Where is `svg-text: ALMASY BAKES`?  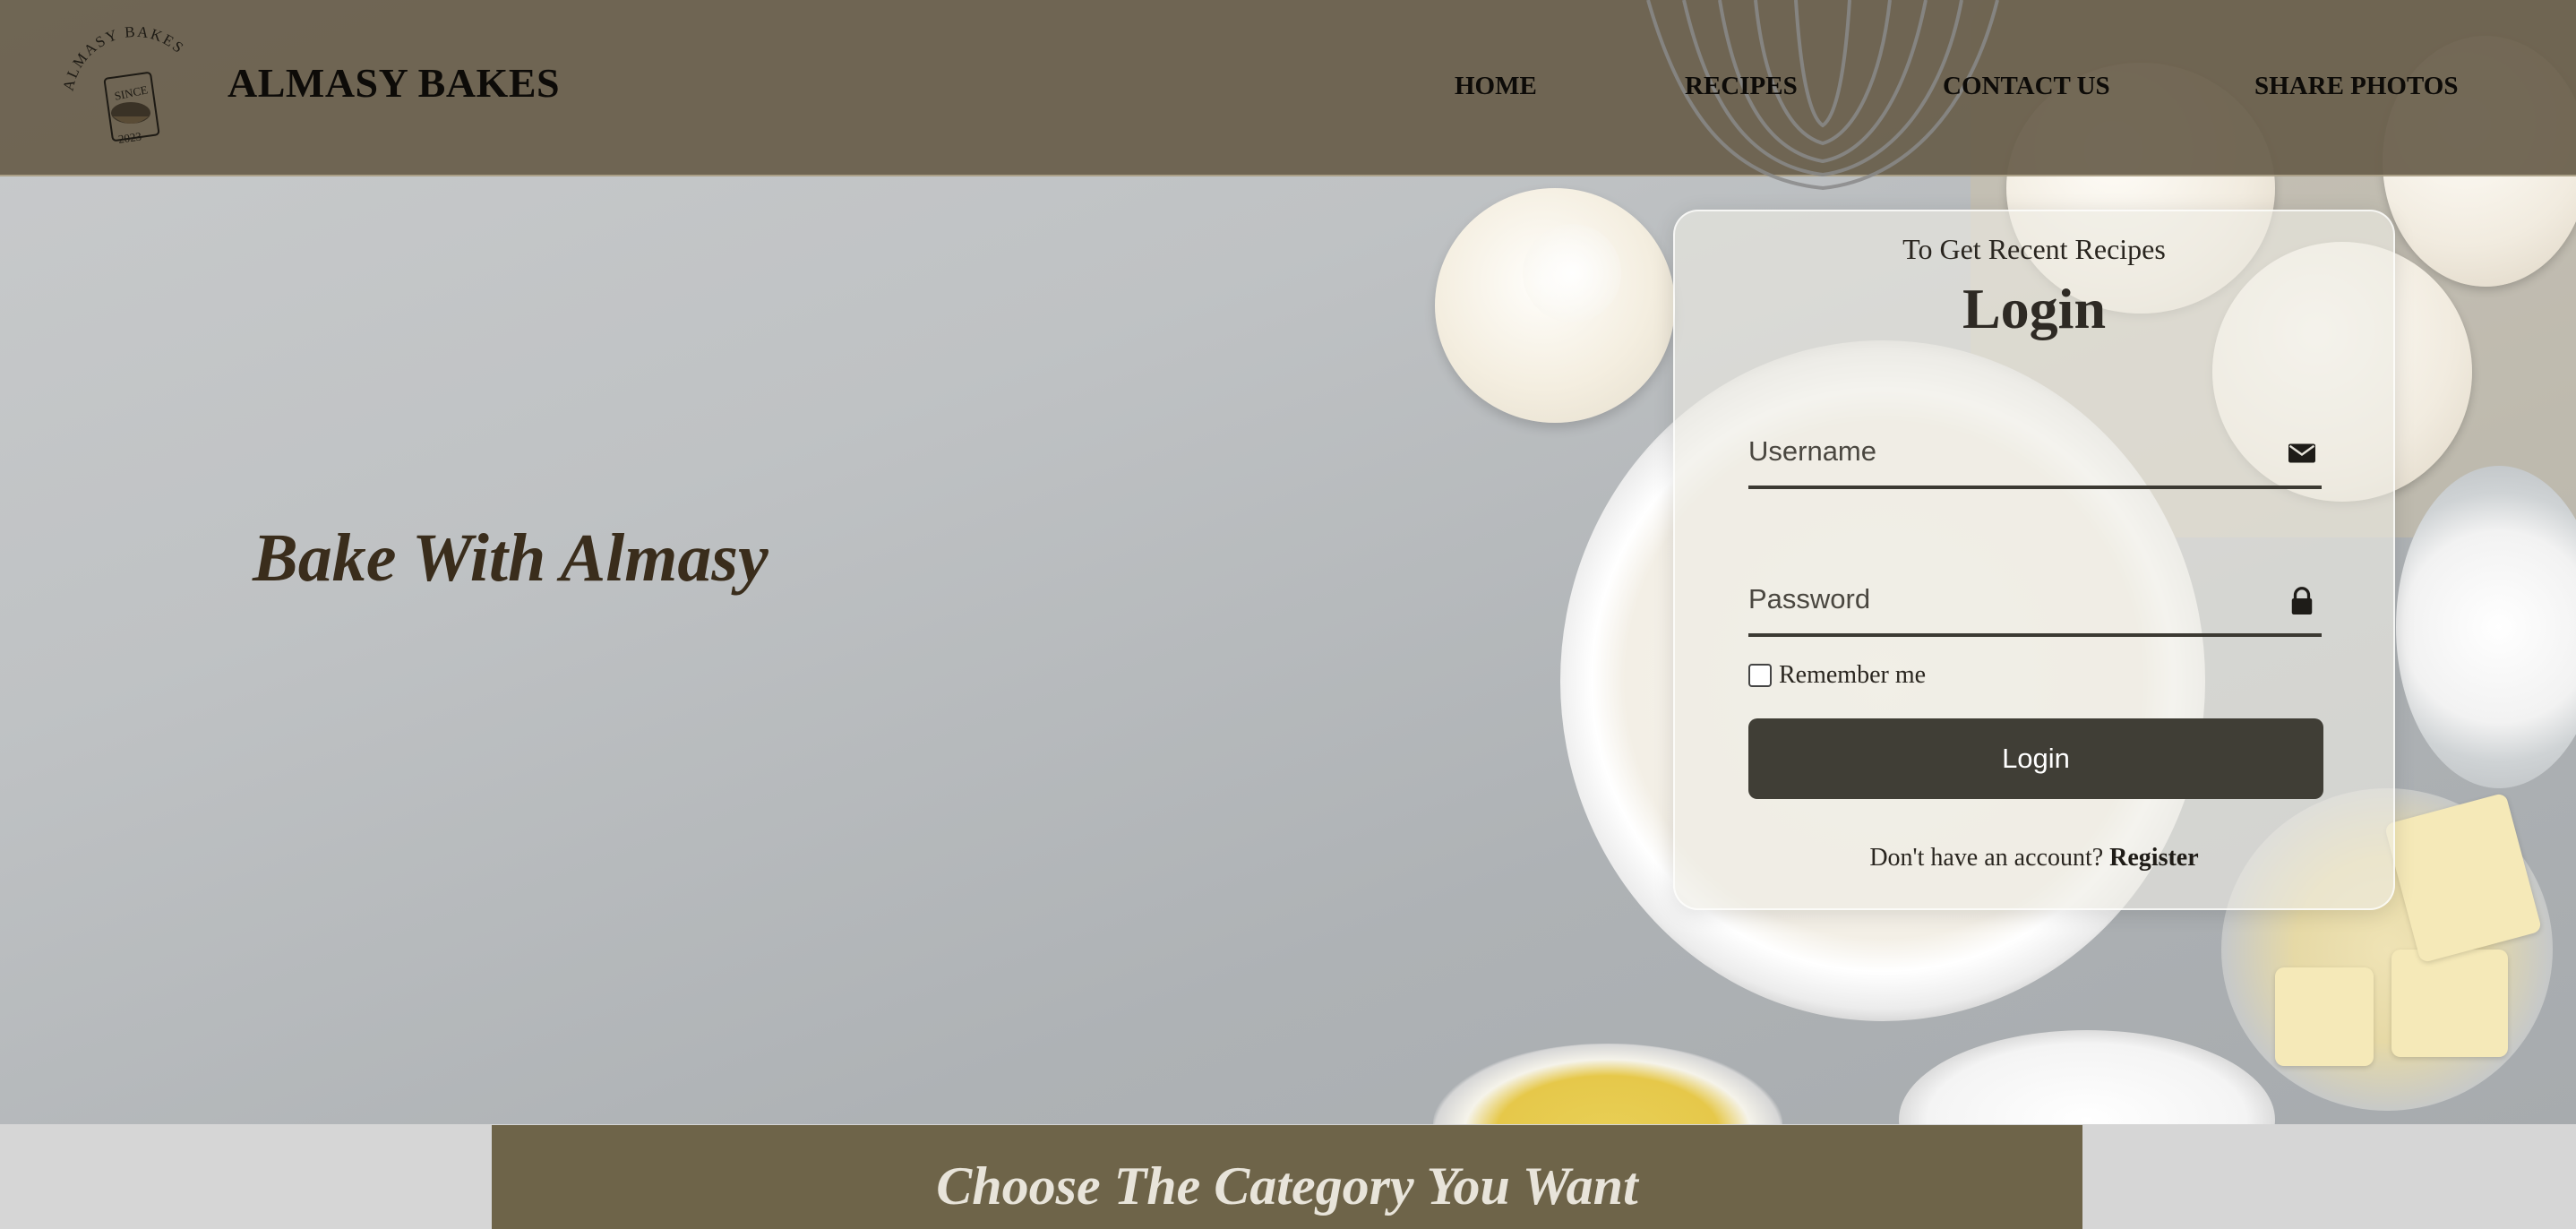 svg-text: ALMASY BAKES is located at coordinates (124, 57).